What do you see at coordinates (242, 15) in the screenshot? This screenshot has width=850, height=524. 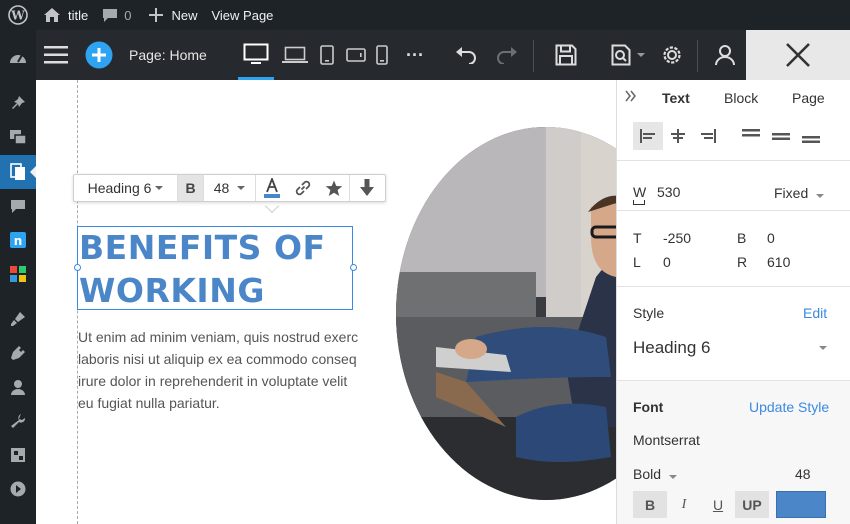 I see `view-page-link: View Page` at bounding box center [242, 15].